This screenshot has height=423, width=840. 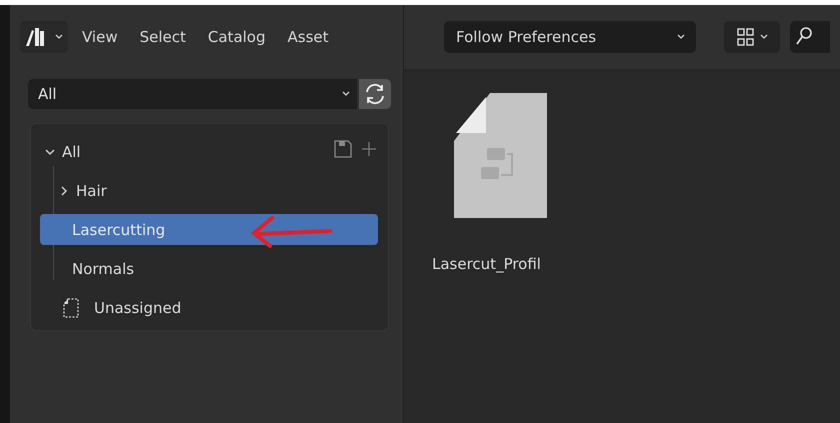 I want to click on filter-dropdown: All, so click(x=192, y=94).